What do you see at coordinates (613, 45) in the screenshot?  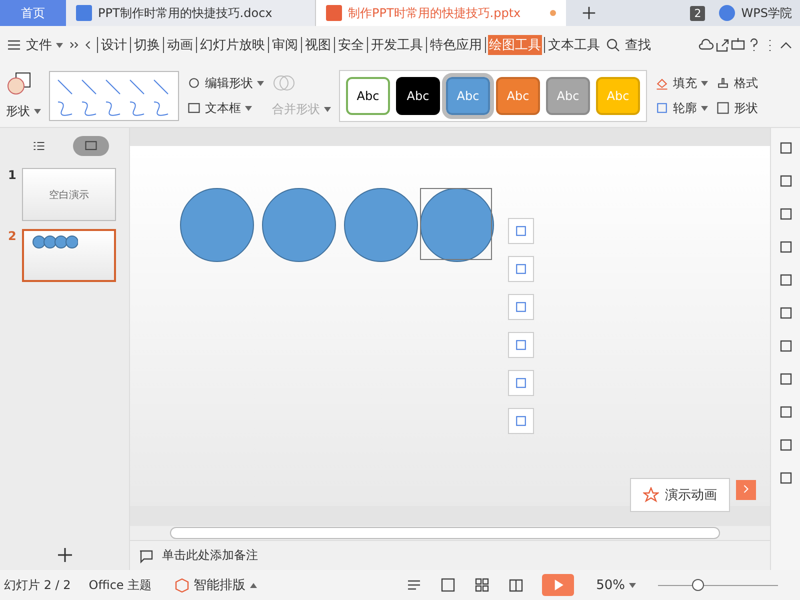 I see `search-icon` at bounding box center [613, 45].